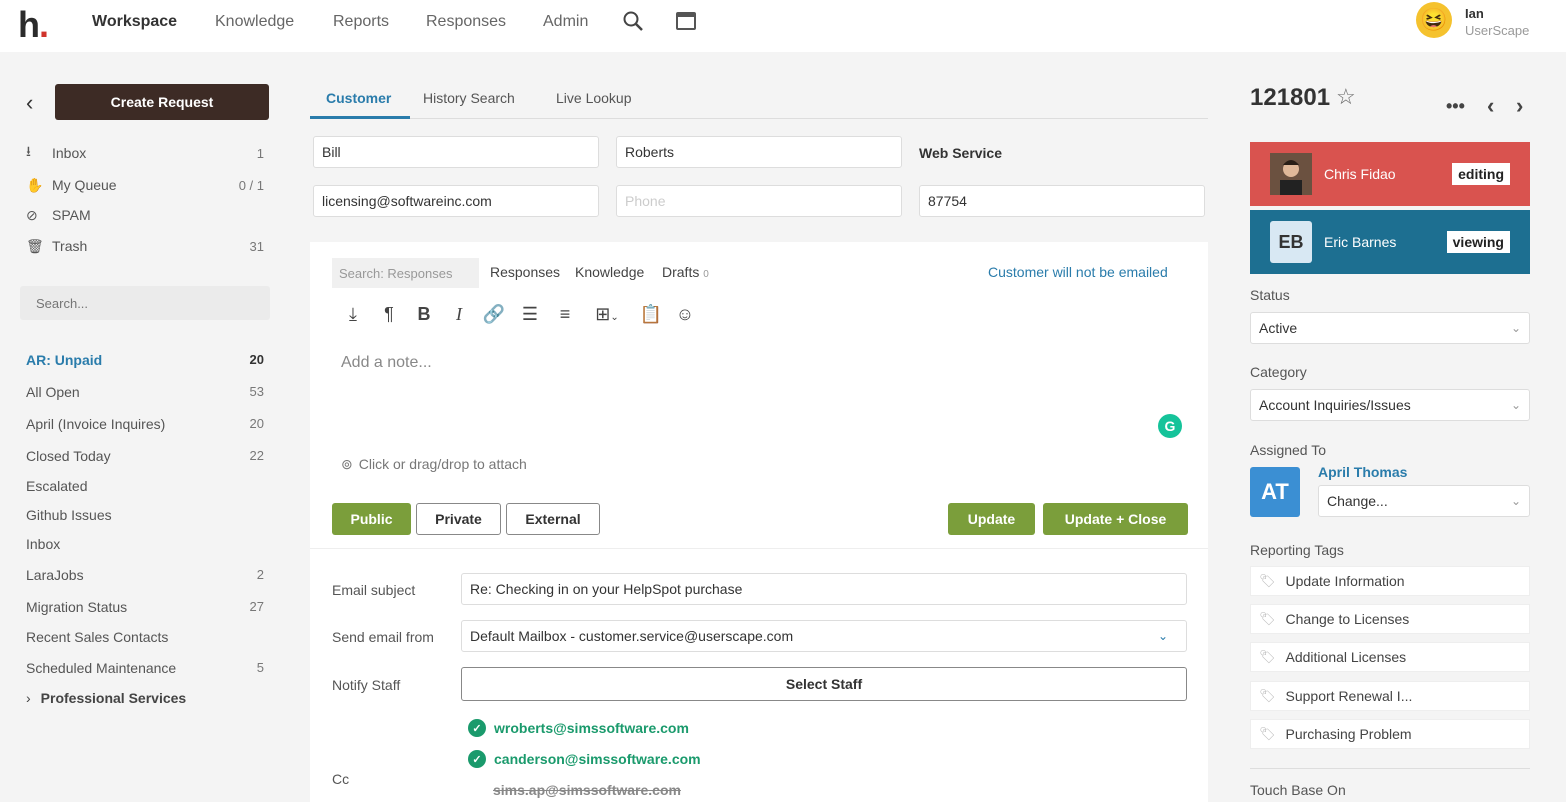 The width and height of the screenshot is (1566, 802). What do you see at coordinates (256, 606) in the screenshot?
I see `filter-count: 27` at bounding box center [256, 606].